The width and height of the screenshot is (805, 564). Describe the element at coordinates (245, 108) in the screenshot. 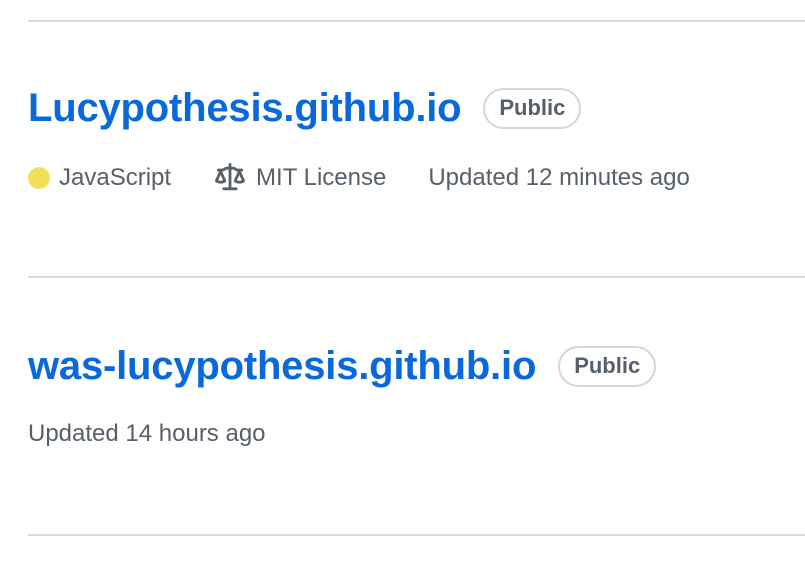

I see `repo-name-link: Lucypothesis.github.io` at that location.